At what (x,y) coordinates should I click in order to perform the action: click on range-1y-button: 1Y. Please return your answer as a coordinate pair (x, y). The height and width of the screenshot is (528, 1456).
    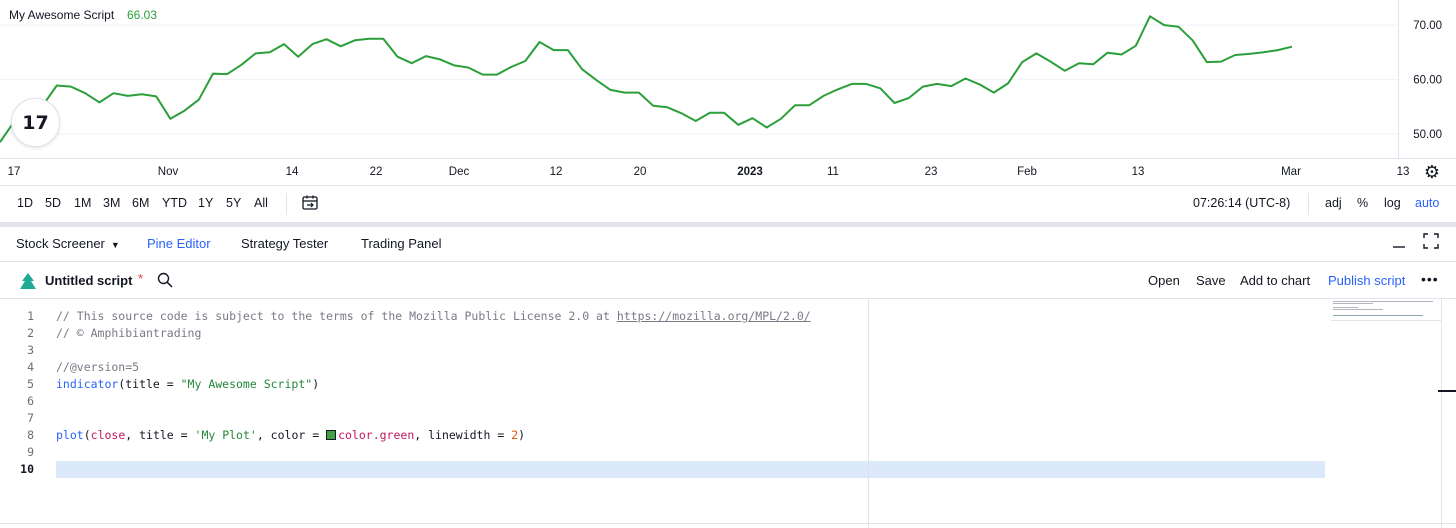
    Looking at the image, I should click on (205, 203).